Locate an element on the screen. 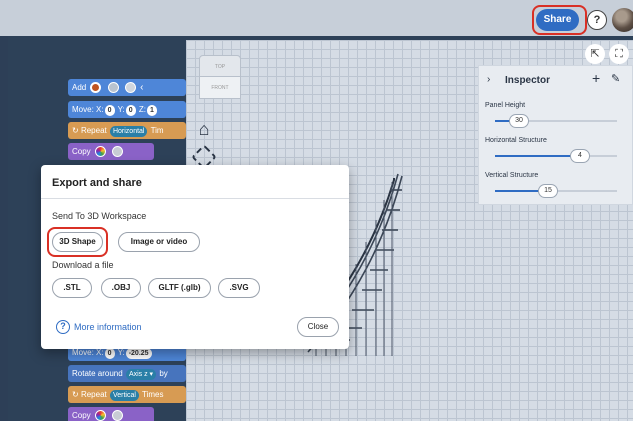 The height and width of the screenshot is (421, 633). top-bar: Share ? is located at coordinates (316, 18).